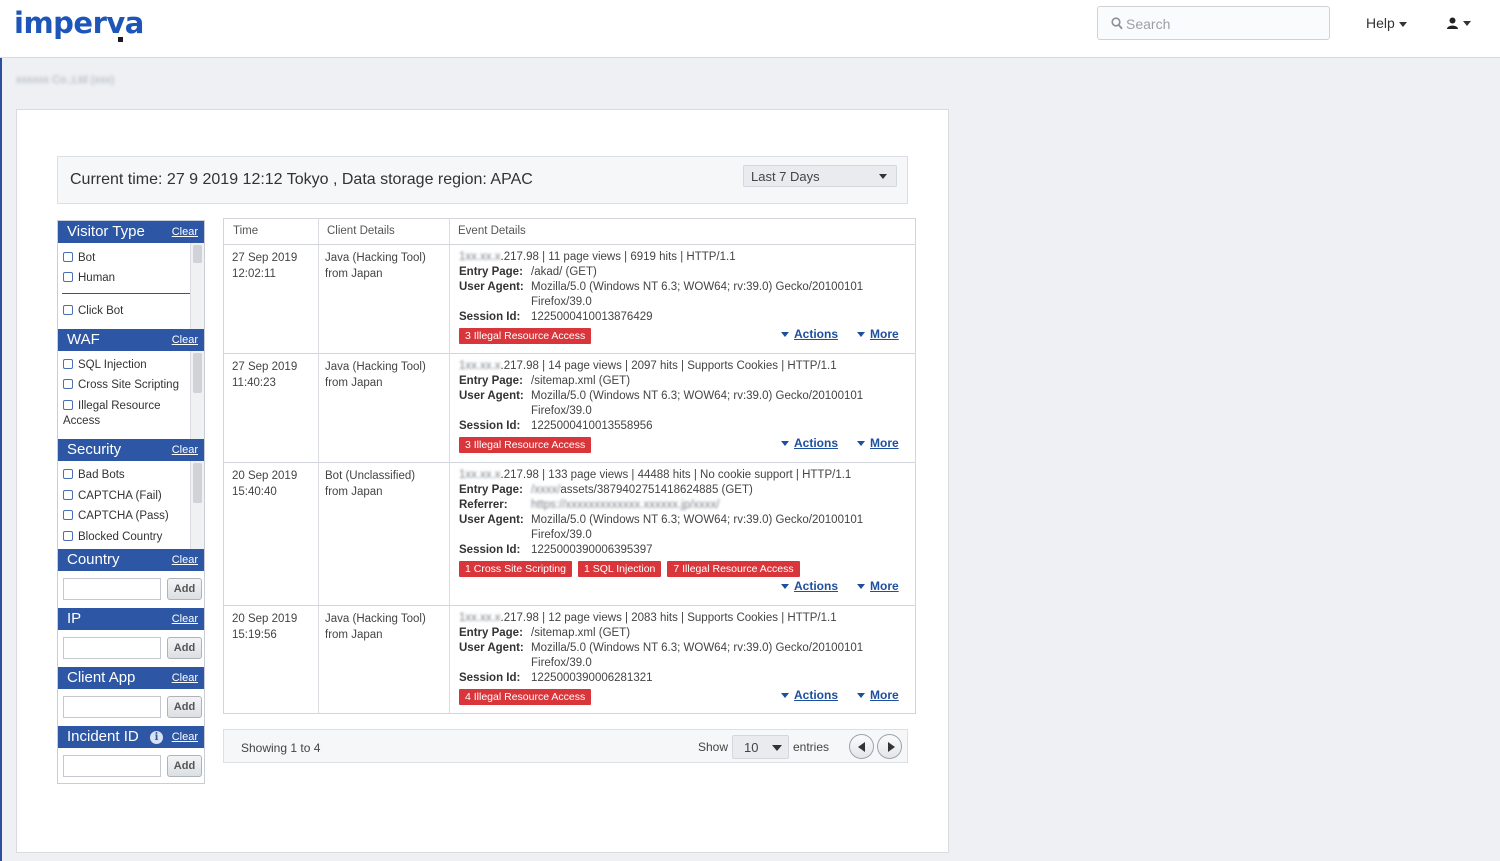  Describe the element at coordinates (79, 23) in the screenshot. I see `imperva-logo: imperva` at that location.